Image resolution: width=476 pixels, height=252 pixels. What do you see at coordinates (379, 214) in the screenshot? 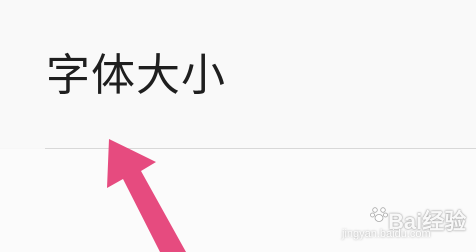
I see `baidu-paw-icon` at bounding box center [379, 214].